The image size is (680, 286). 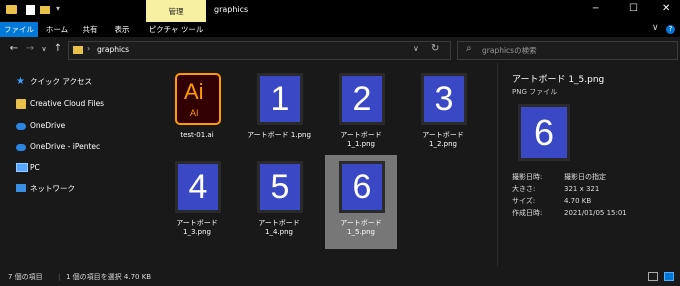 What do you see at coordinates (57, 29) in the screenshot?
I see `tab-home: ホーム` at bounding box center [57, 29].